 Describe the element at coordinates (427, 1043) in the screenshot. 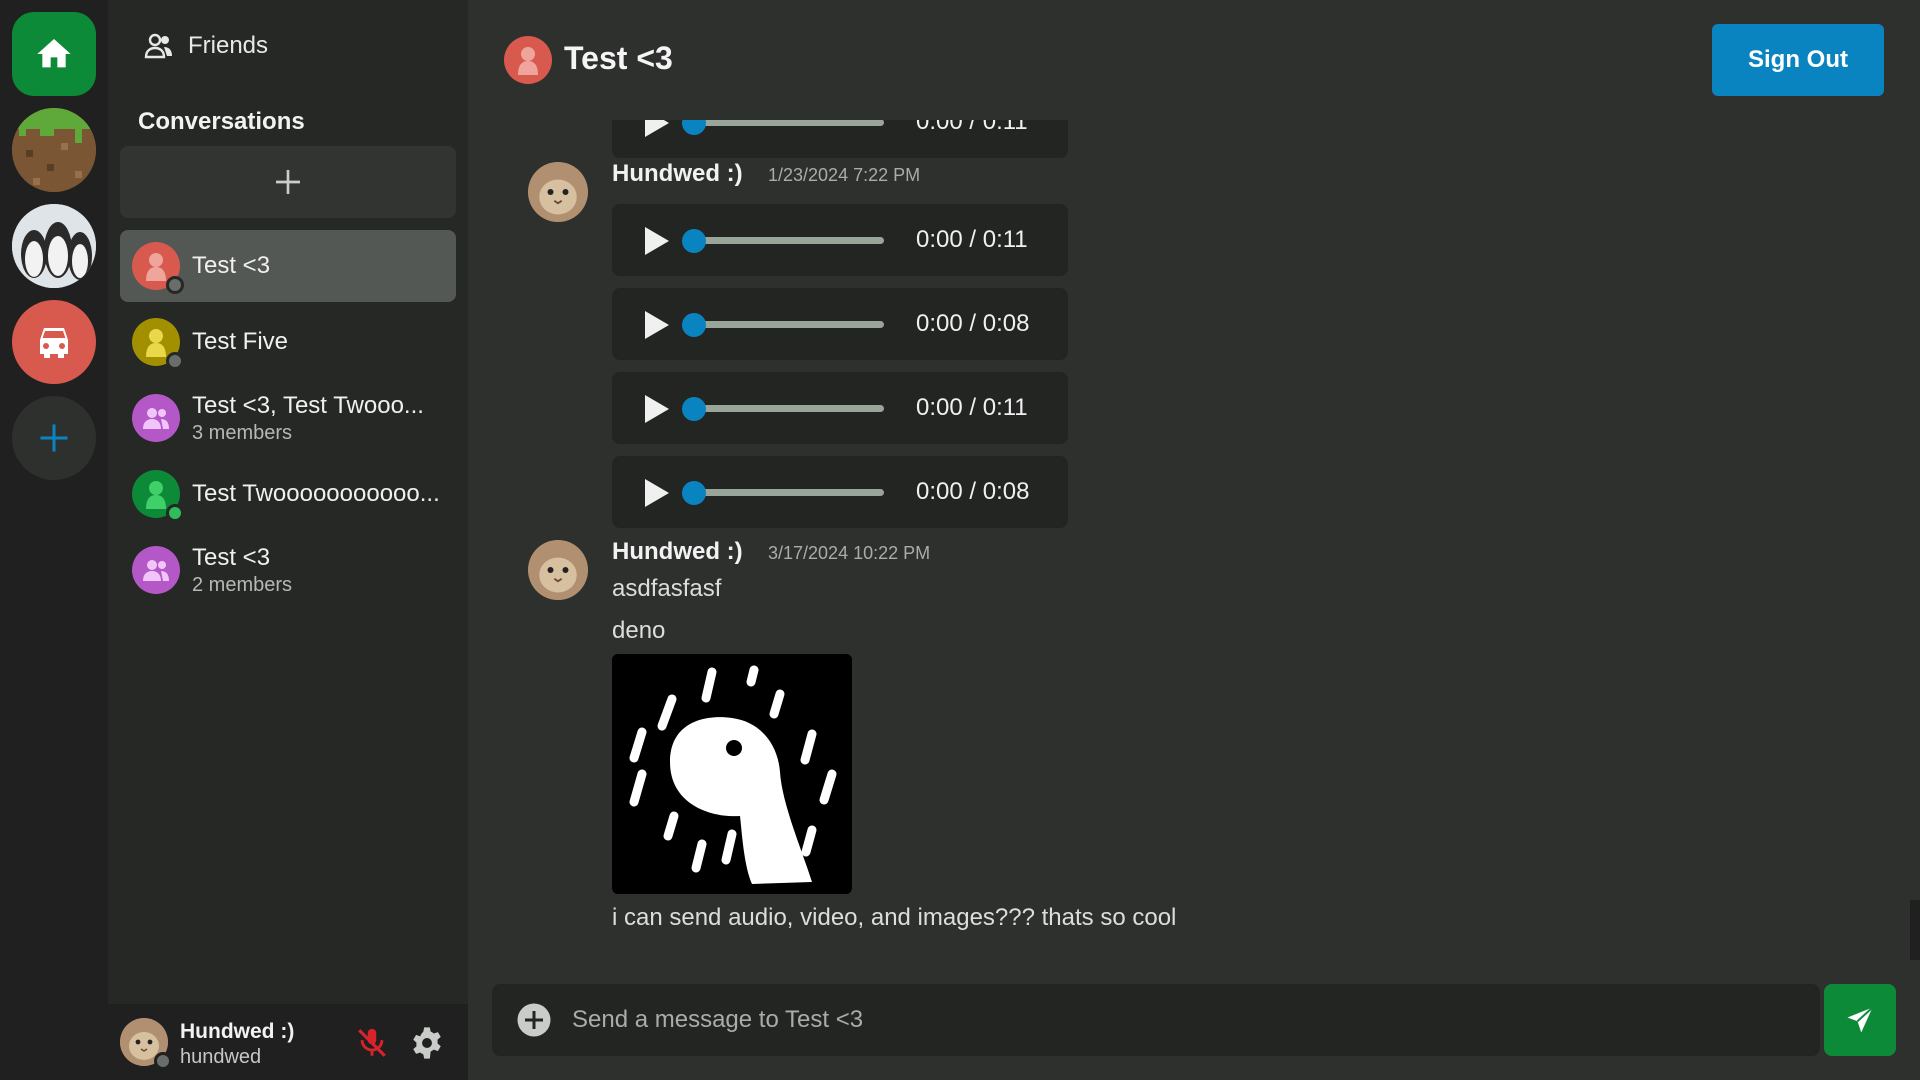

I see `gear-icon` at that location.